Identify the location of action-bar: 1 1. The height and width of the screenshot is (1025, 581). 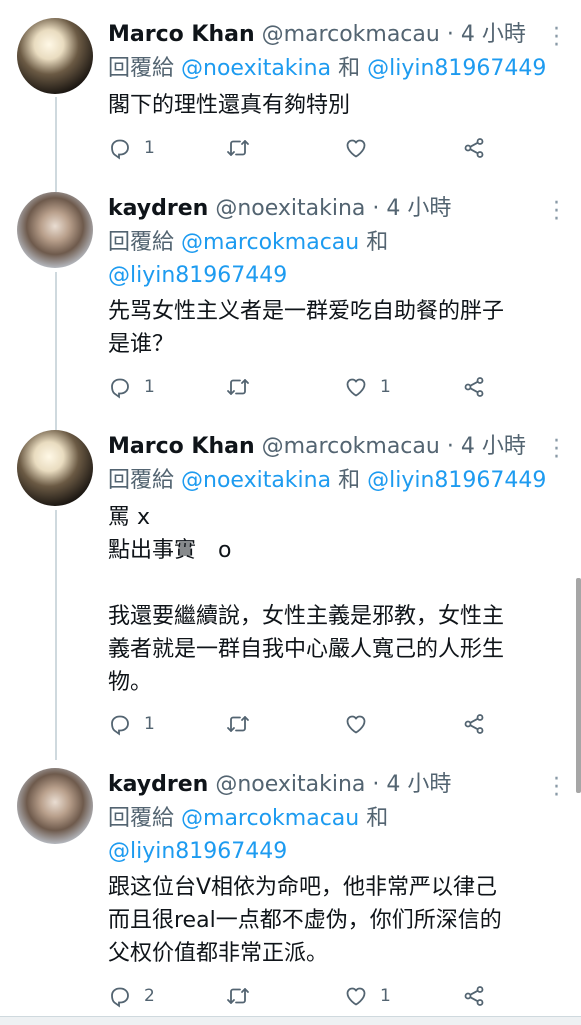
(318, 387).